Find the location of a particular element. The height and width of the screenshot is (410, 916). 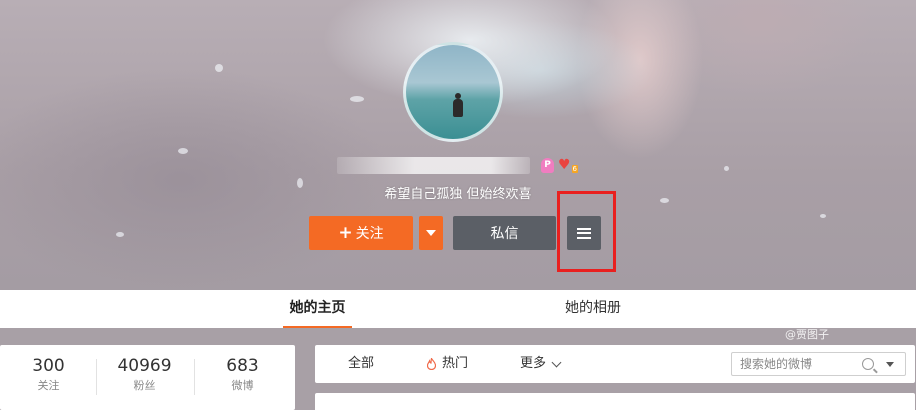

stat-label: 粉丝 is located at coordinates (144, 385).